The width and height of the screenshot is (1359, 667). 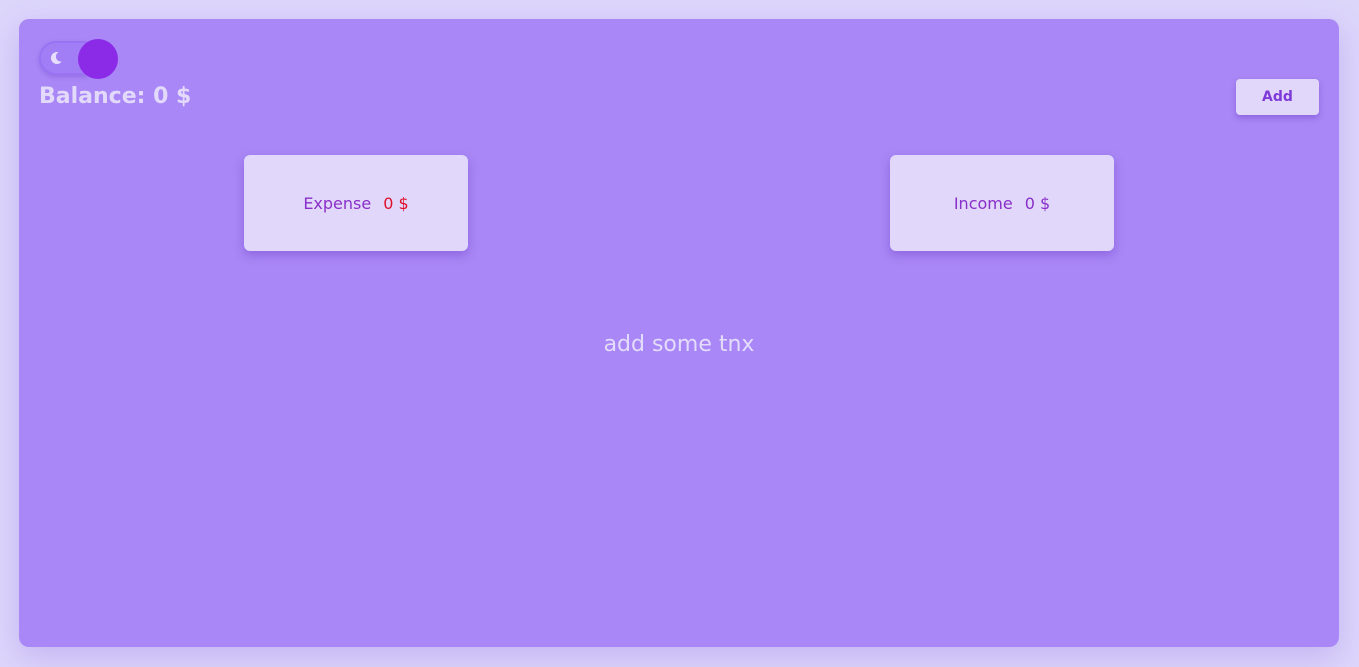 I want to click on theme-toggle, so click(x=79, y=59).